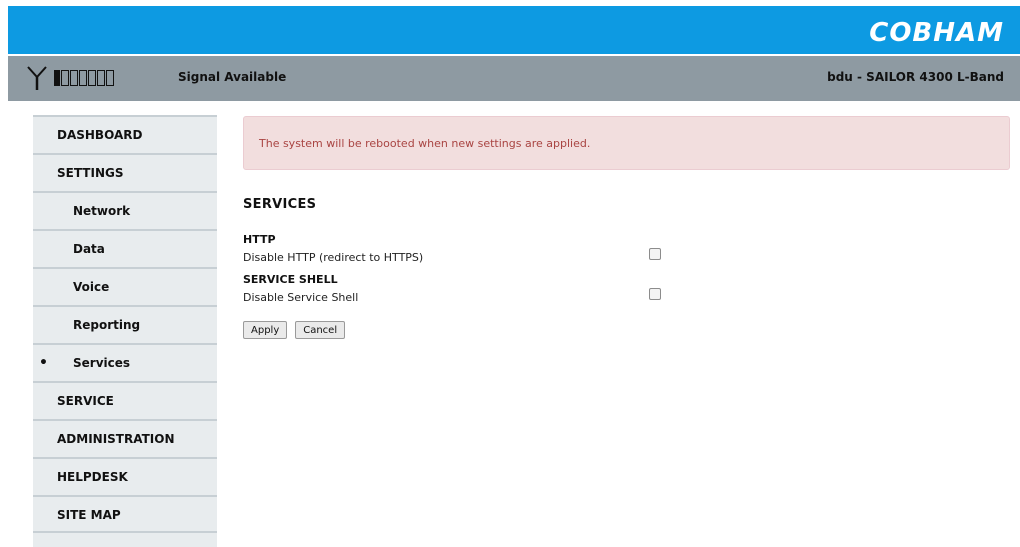  What do you see at coordinates (102, 363) in the screenshot?
I see `sidebar-item-label: Services` at bounding box center [102, 363].